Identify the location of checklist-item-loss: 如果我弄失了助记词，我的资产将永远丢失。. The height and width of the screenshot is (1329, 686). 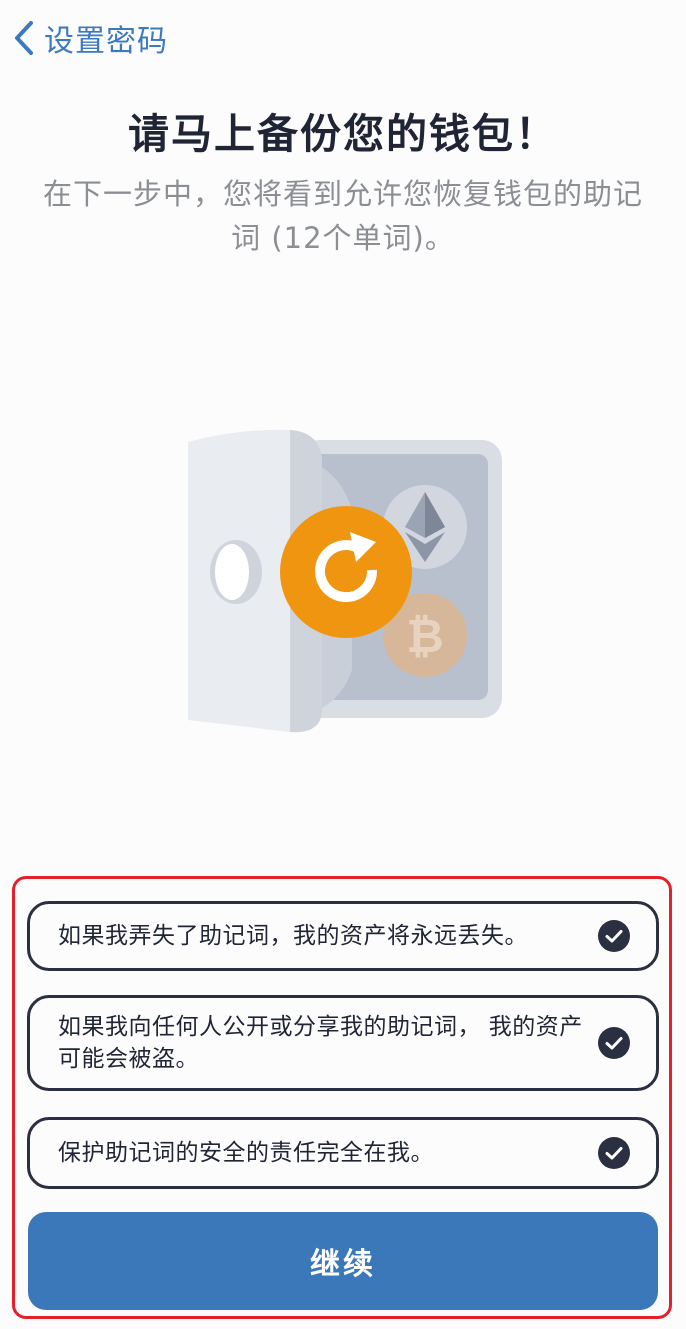
(343, 936).